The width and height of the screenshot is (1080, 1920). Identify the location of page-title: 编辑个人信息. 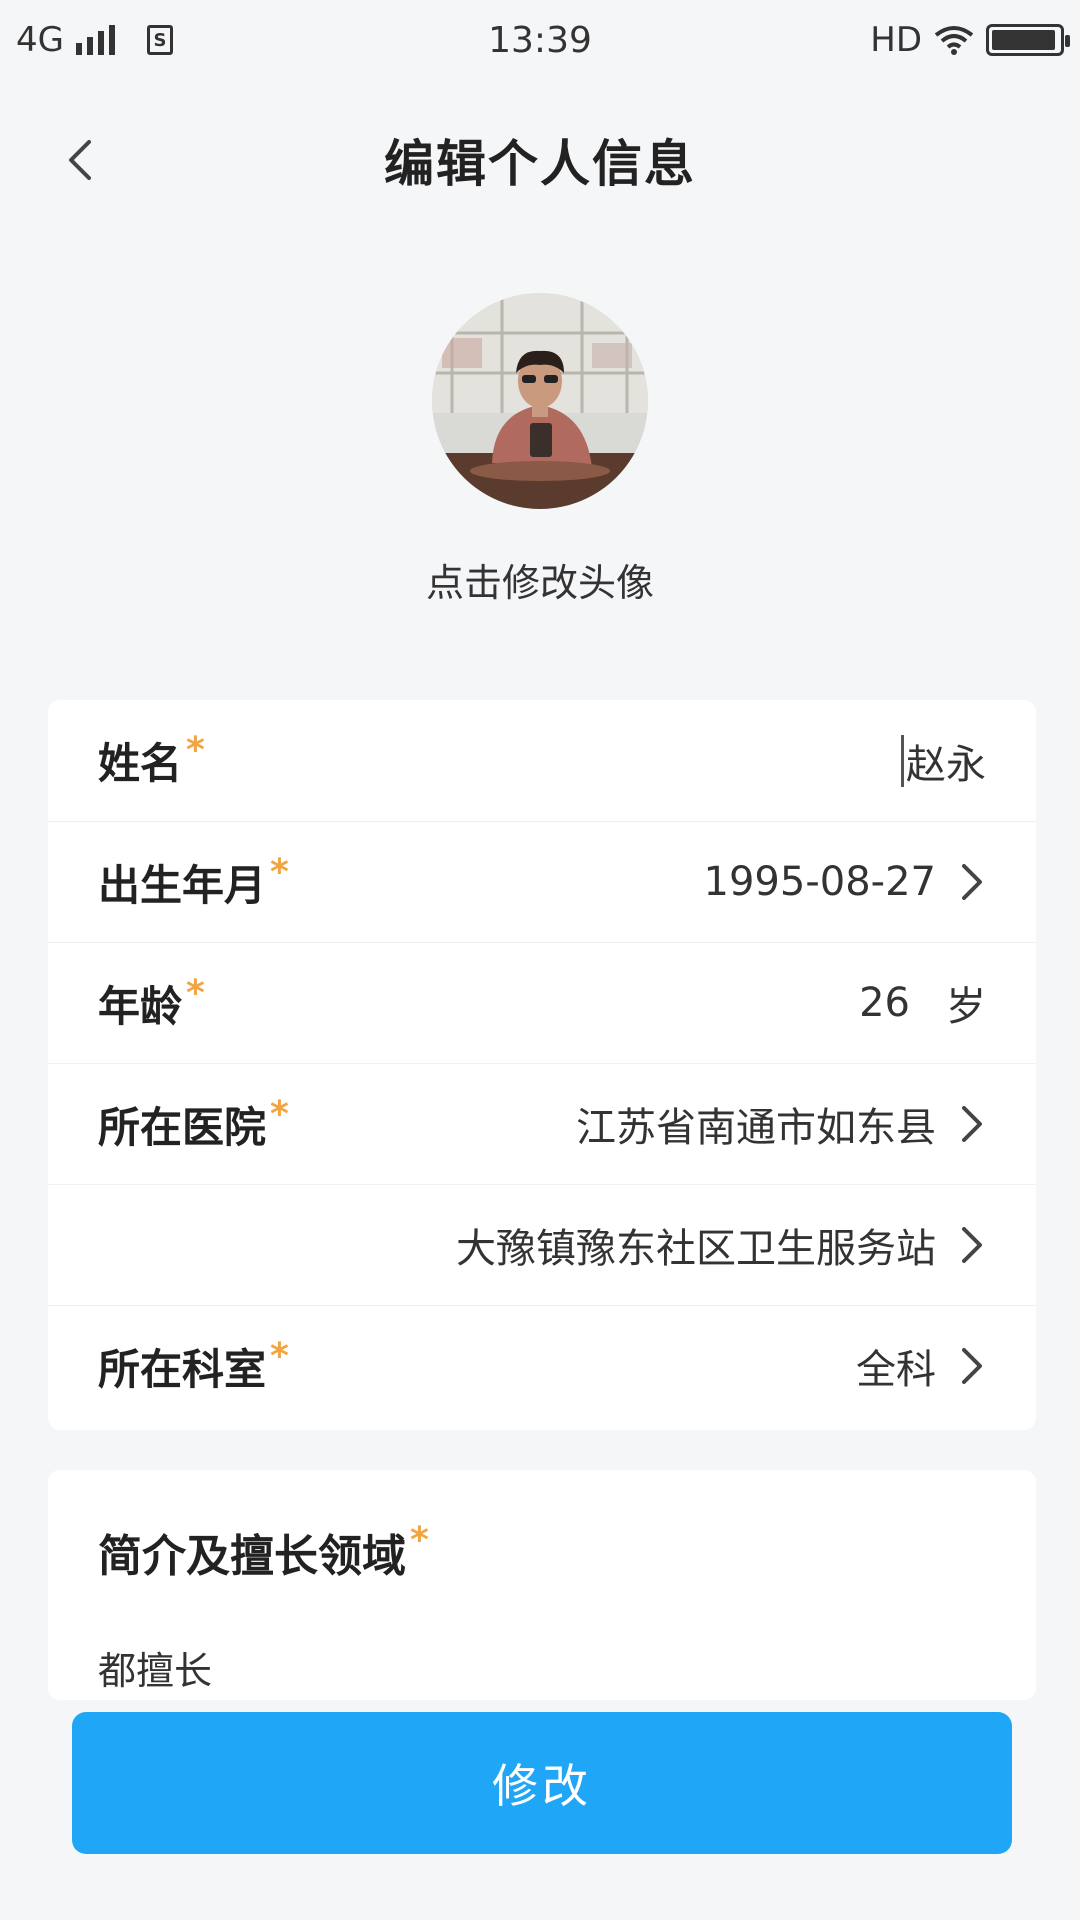
(540, 164).